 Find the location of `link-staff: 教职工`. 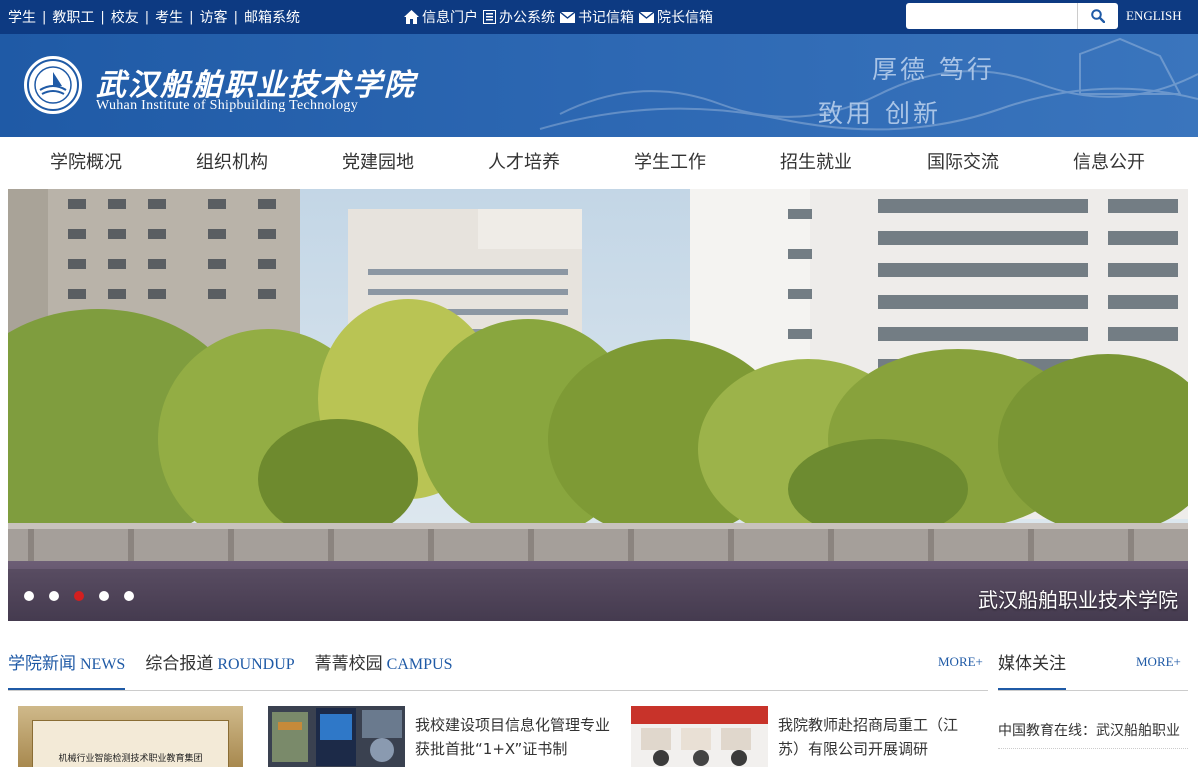

link-staff: 教职工 is located at coordinates (73, 17).